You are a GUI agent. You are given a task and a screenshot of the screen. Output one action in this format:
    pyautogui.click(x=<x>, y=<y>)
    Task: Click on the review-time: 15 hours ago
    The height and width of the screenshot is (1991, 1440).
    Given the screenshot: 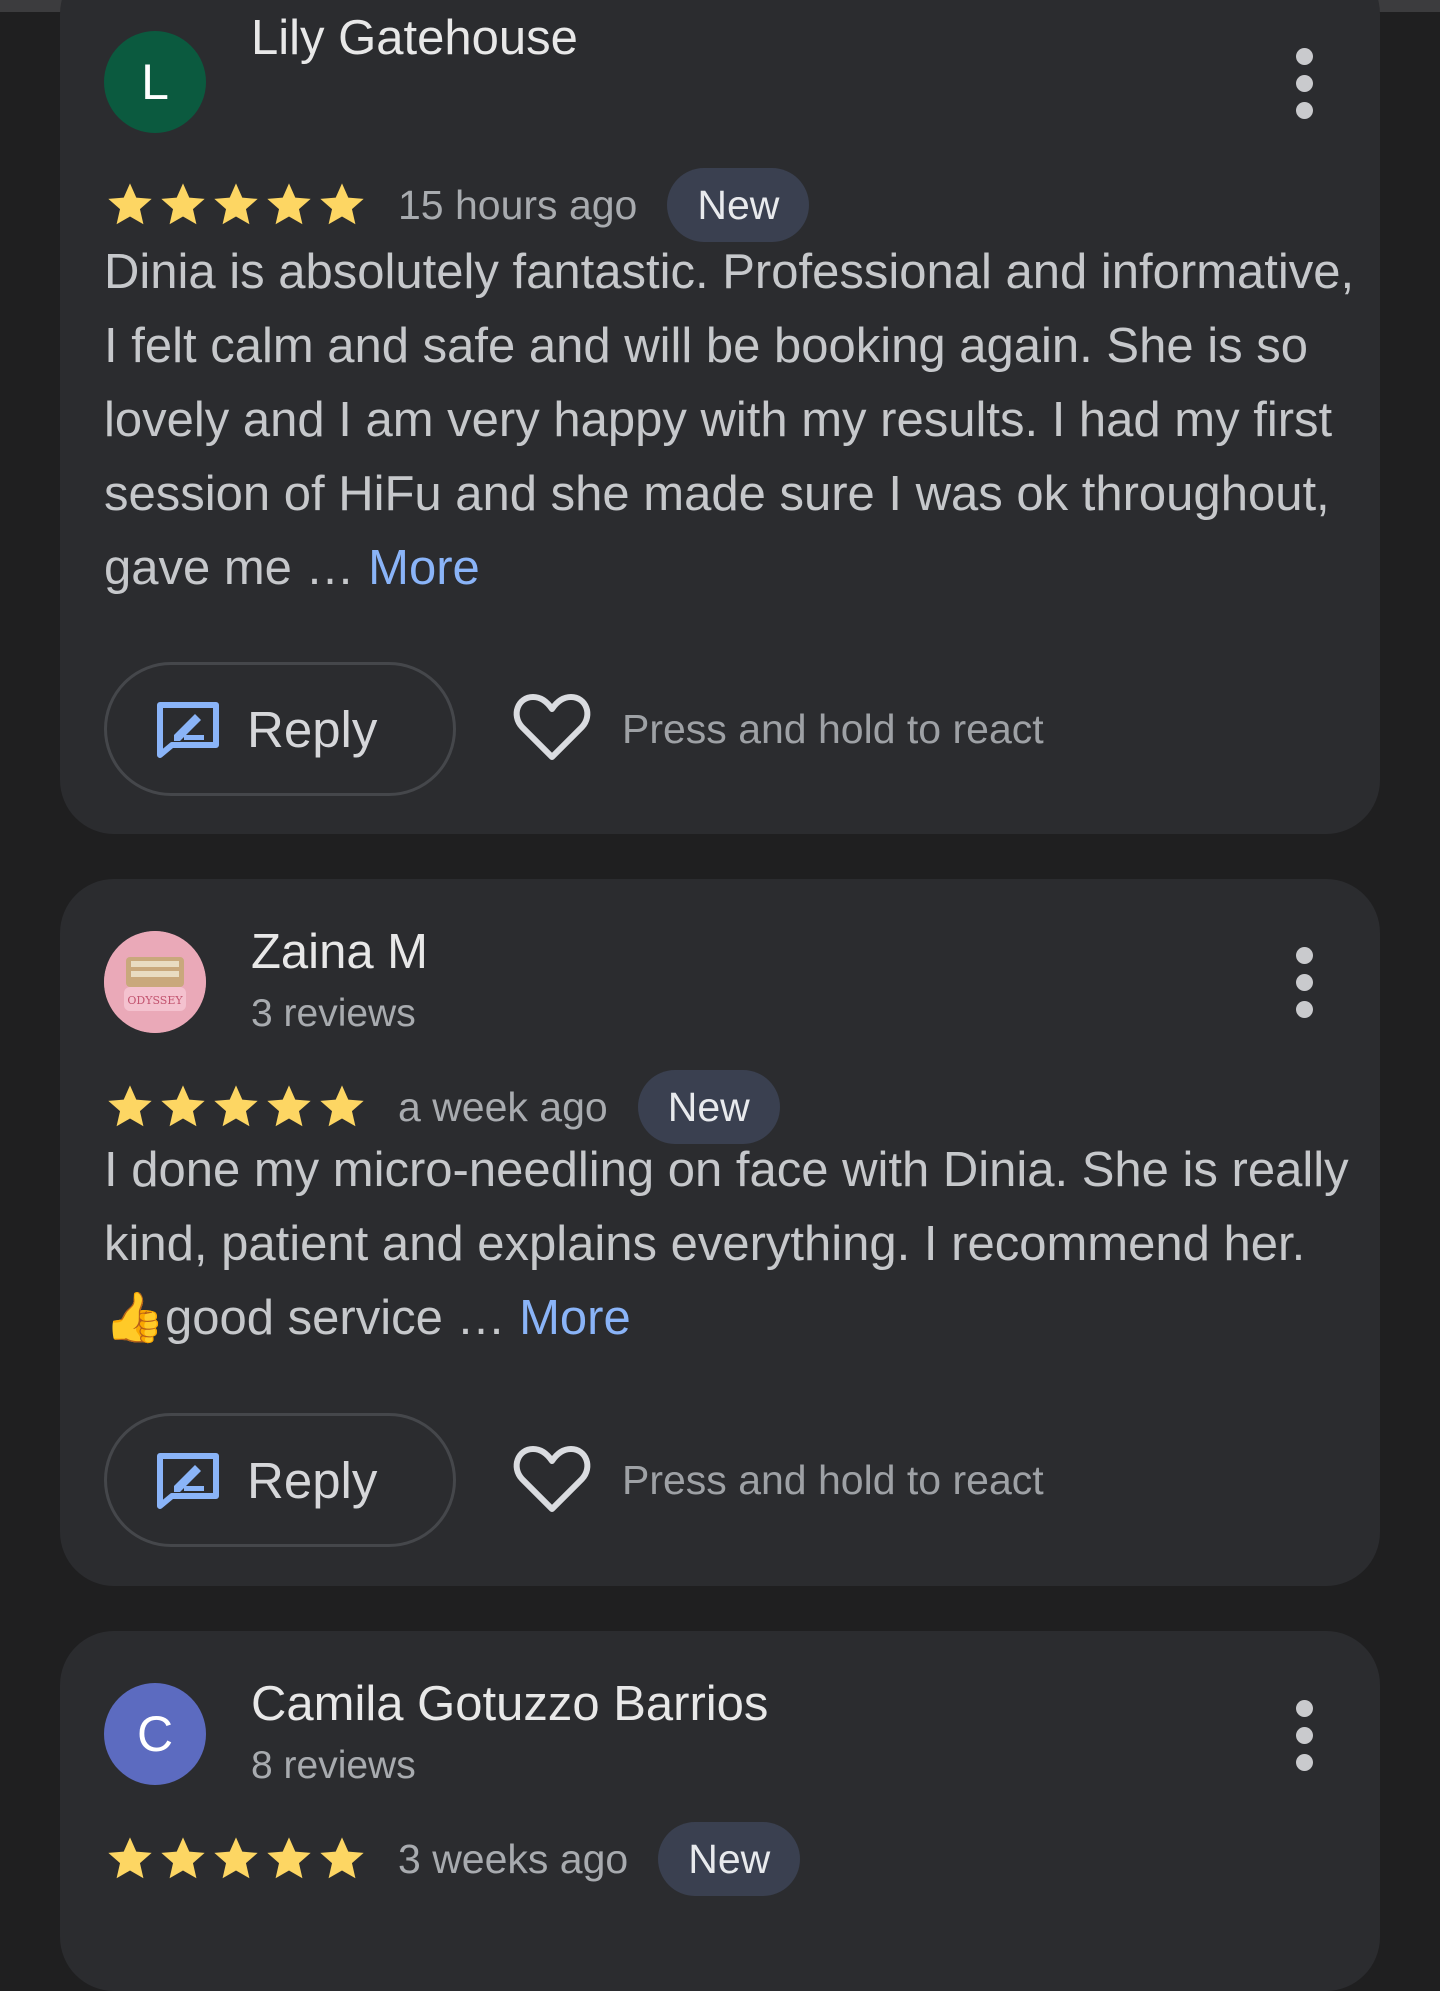 What is the action you would take?
    pyautogui.click(x=518, y=204)
    